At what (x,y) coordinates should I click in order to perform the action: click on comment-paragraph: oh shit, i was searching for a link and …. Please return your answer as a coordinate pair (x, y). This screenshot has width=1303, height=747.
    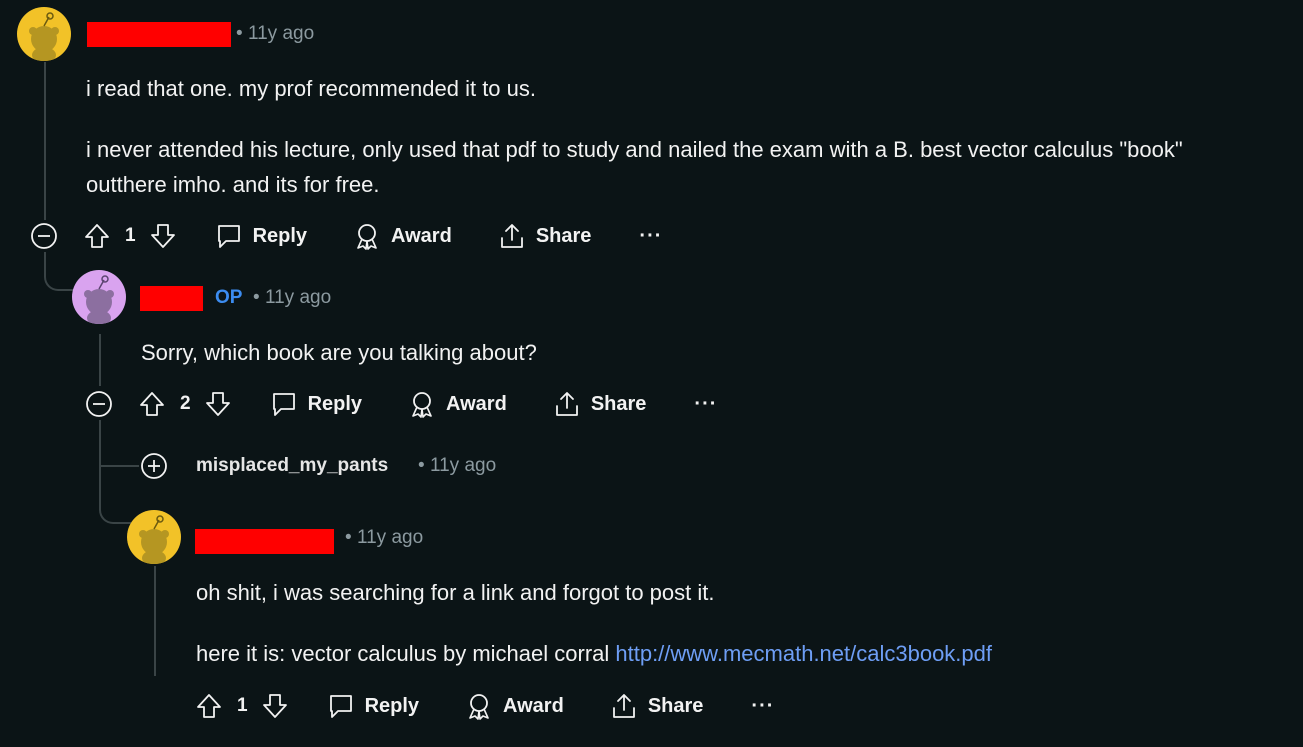
    Looking at the image, I should click on (455, 592).